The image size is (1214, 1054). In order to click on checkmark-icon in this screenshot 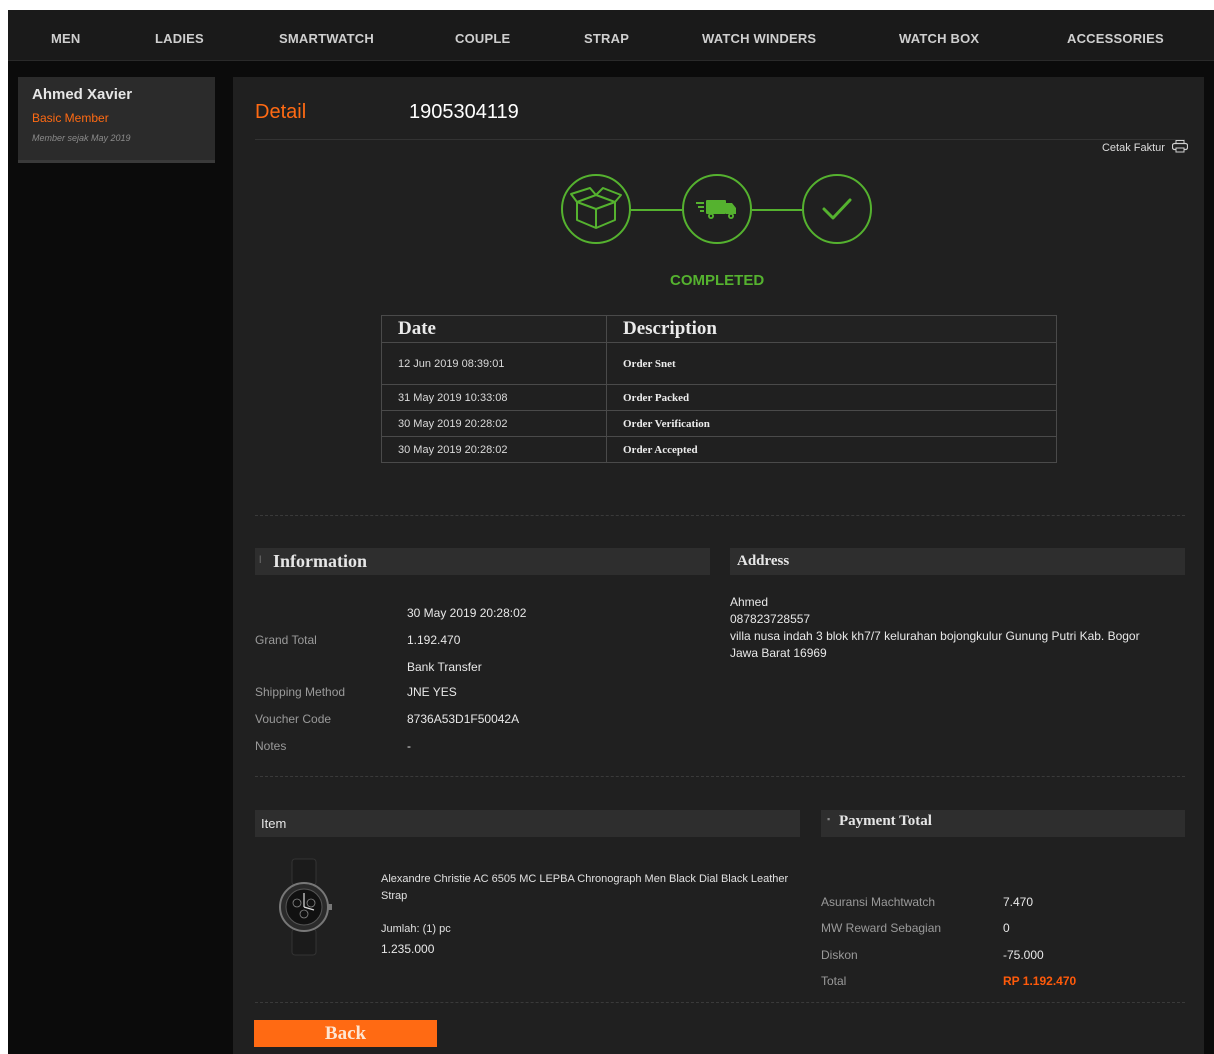, I will do `click(837, 209)`.